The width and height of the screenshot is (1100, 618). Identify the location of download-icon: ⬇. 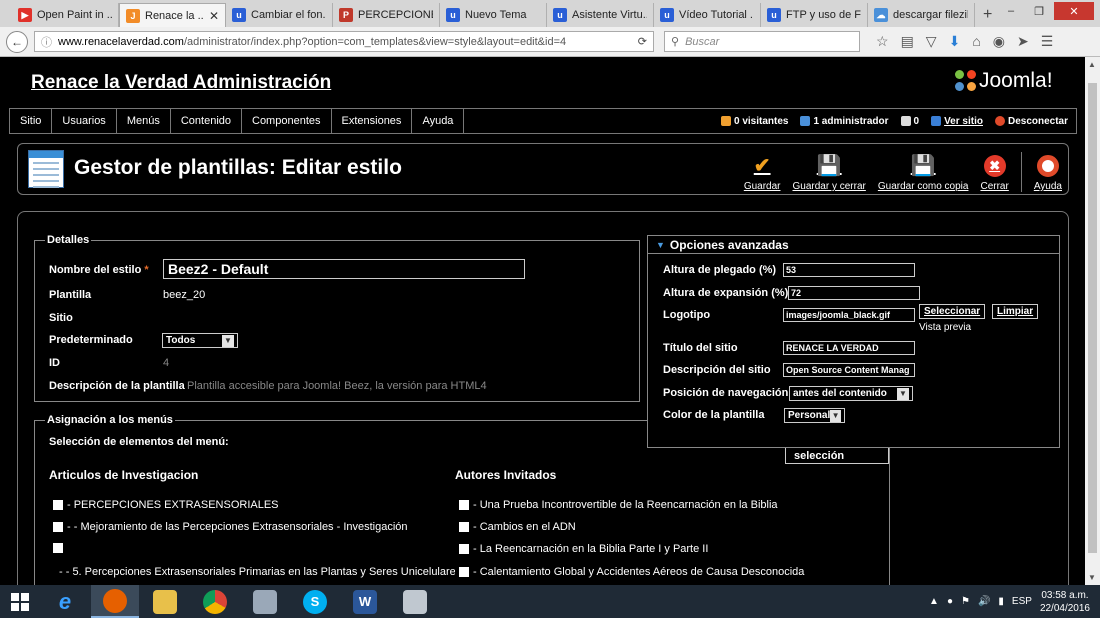
(955, 41).